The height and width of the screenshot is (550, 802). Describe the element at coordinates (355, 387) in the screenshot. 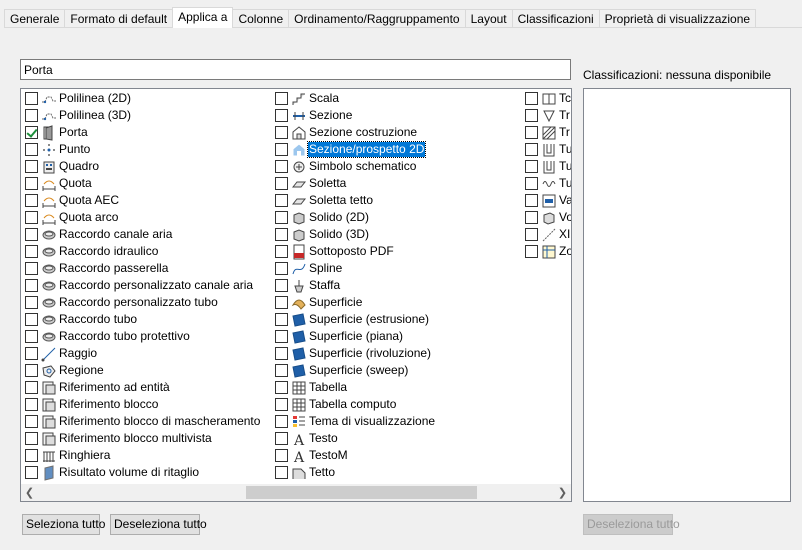

I see `list-item: Tabella` at that location.